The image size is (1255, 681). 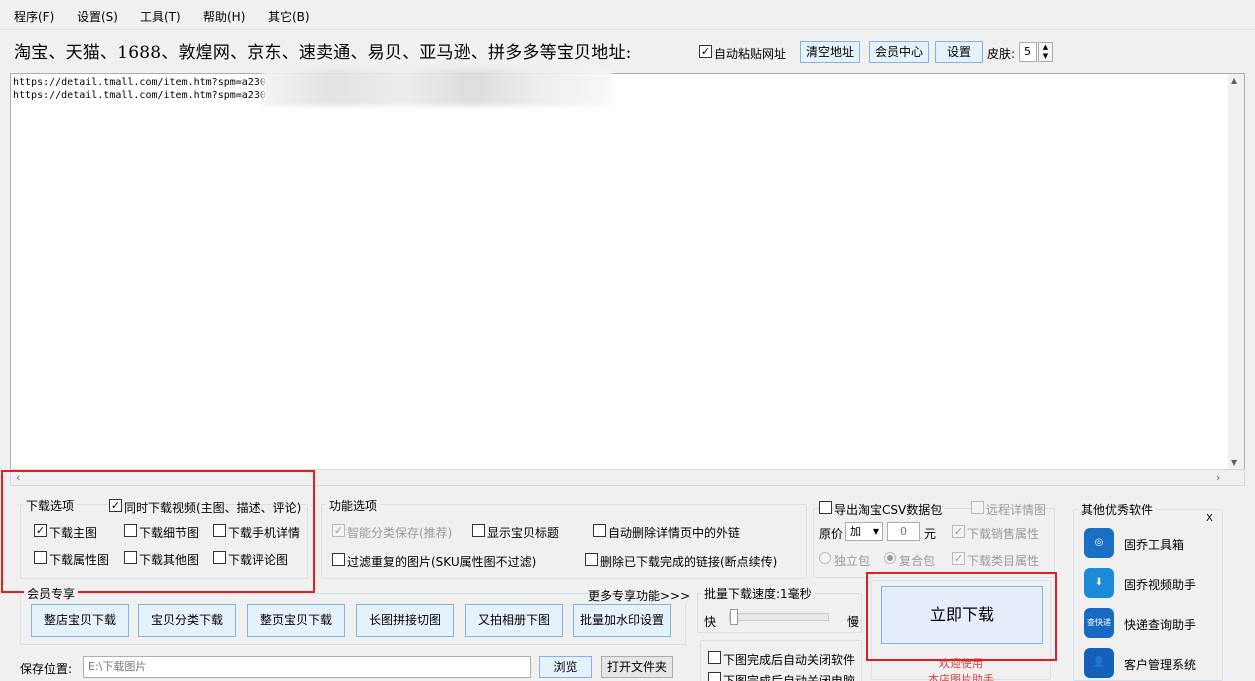 What do you see at coordinates (831, 534) in the screenshot?
I see `price-label: 原价` at bounding box center [831, 534].